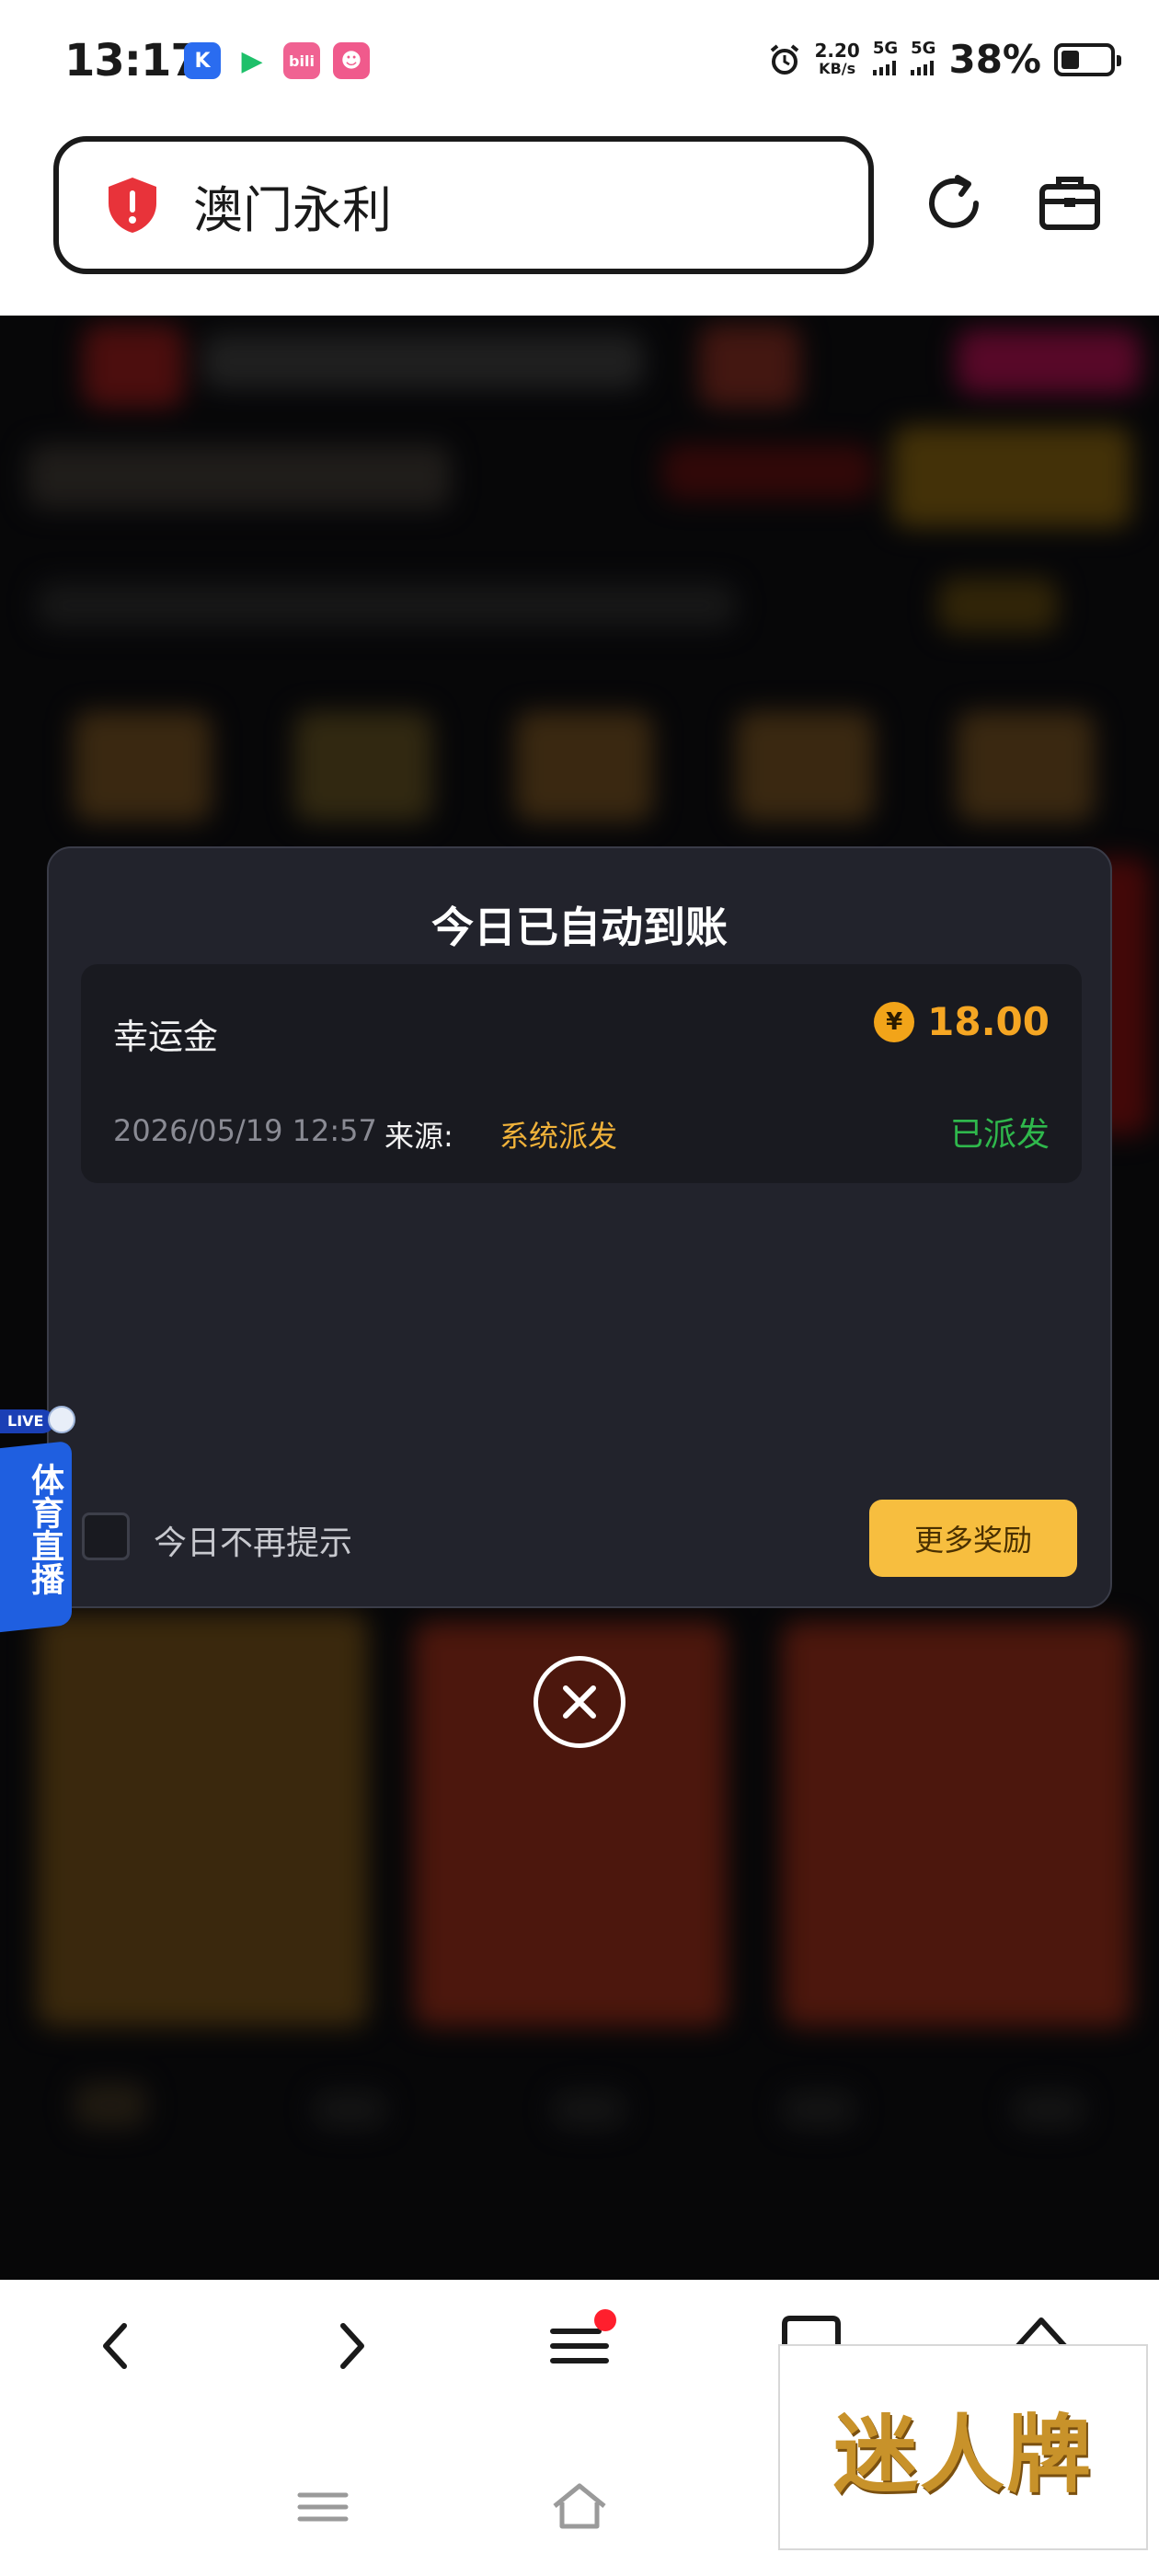 This screenshot has height=2576, width=1159. What do you see at coordinates (579, 2507) in the screenshot?
I see `system-home-icon` at bounding box center [579, 2507].